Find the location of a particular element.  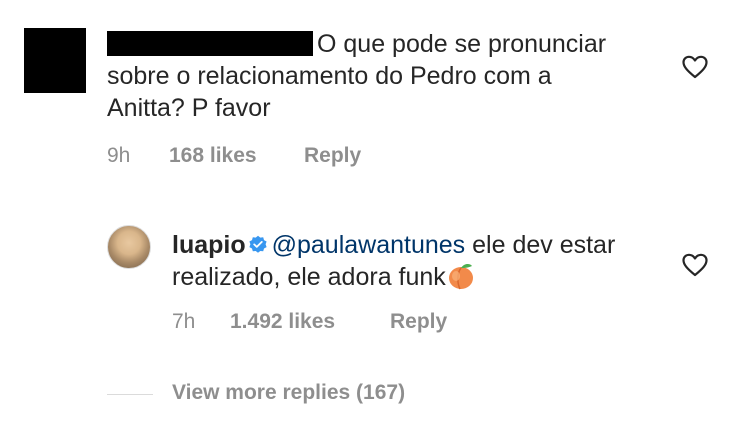

reply-likes-link: 1.492 likes is located at coordinates (310, 322).